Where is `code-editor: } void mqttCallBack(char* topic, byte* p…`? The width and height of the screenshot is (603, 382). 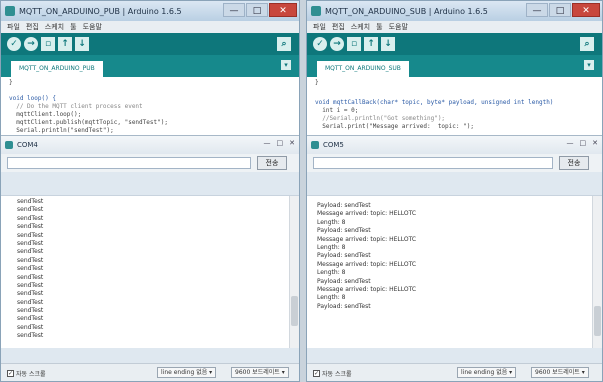 code-editor: } void mqttCallBack(char* topic, byte* p… is located at coordinates (454, 106).